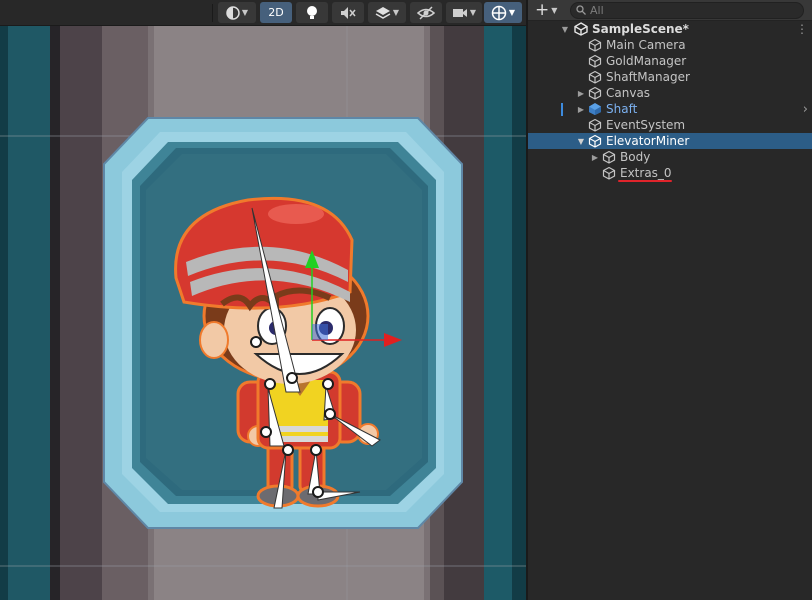  I want to click on gizmos-dropdown: ▼, so click(503, 12).